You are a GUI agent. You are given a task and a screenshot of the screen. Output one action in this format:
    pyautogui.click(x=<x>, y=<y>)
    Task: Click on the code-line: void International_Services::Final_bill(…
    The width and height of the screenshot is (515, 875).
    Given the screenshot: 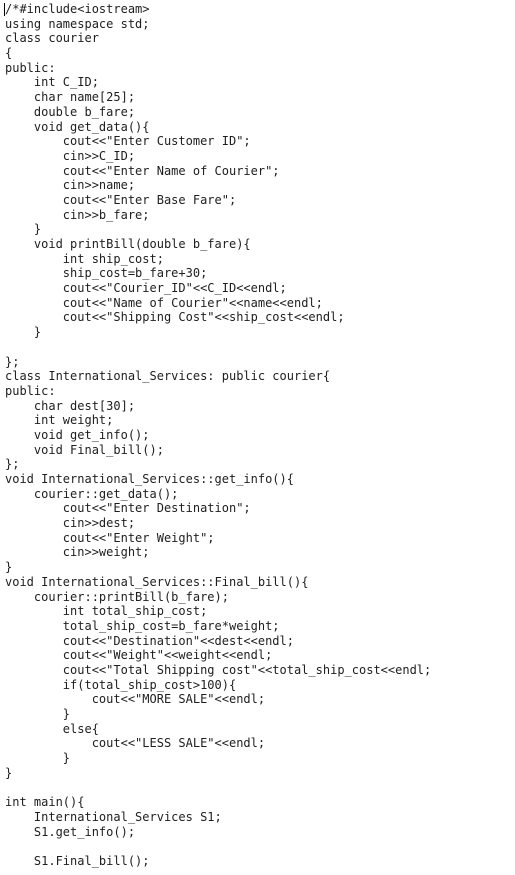 What is the action you would take?
    pyautogui.click(x=157, y=581)
    